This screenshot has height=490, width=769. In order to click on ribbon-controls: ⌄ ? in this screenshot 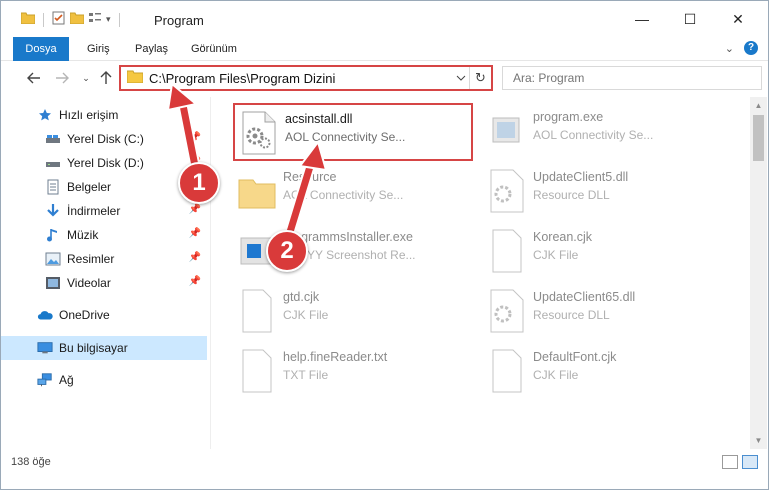, I will do `click(741, 48)`.